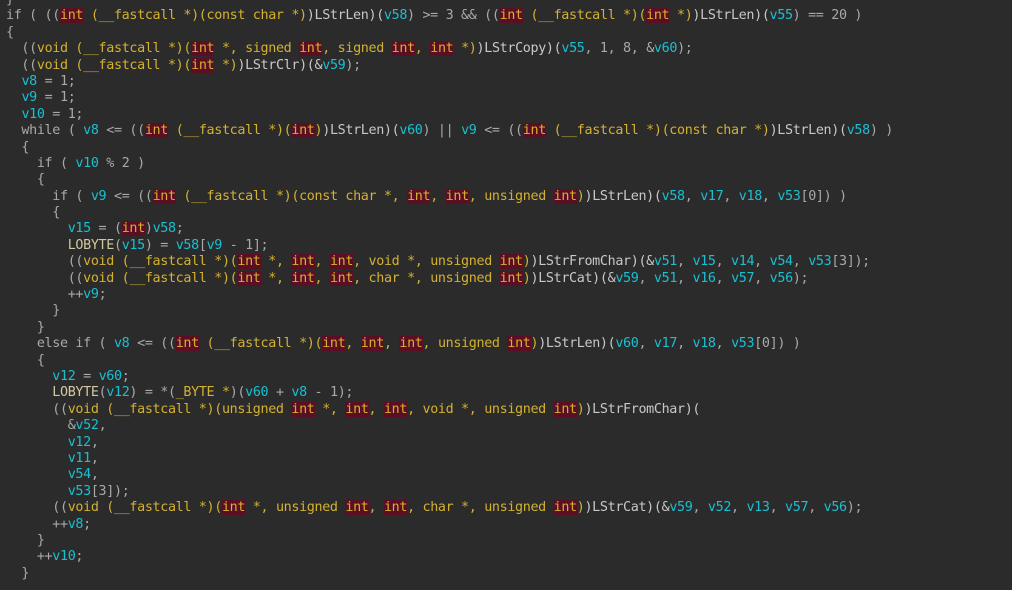  What do you see at coordinates (449, 525) in the screenshot?
I see `code-line: ++v8;` at bounding box center [449, 525].